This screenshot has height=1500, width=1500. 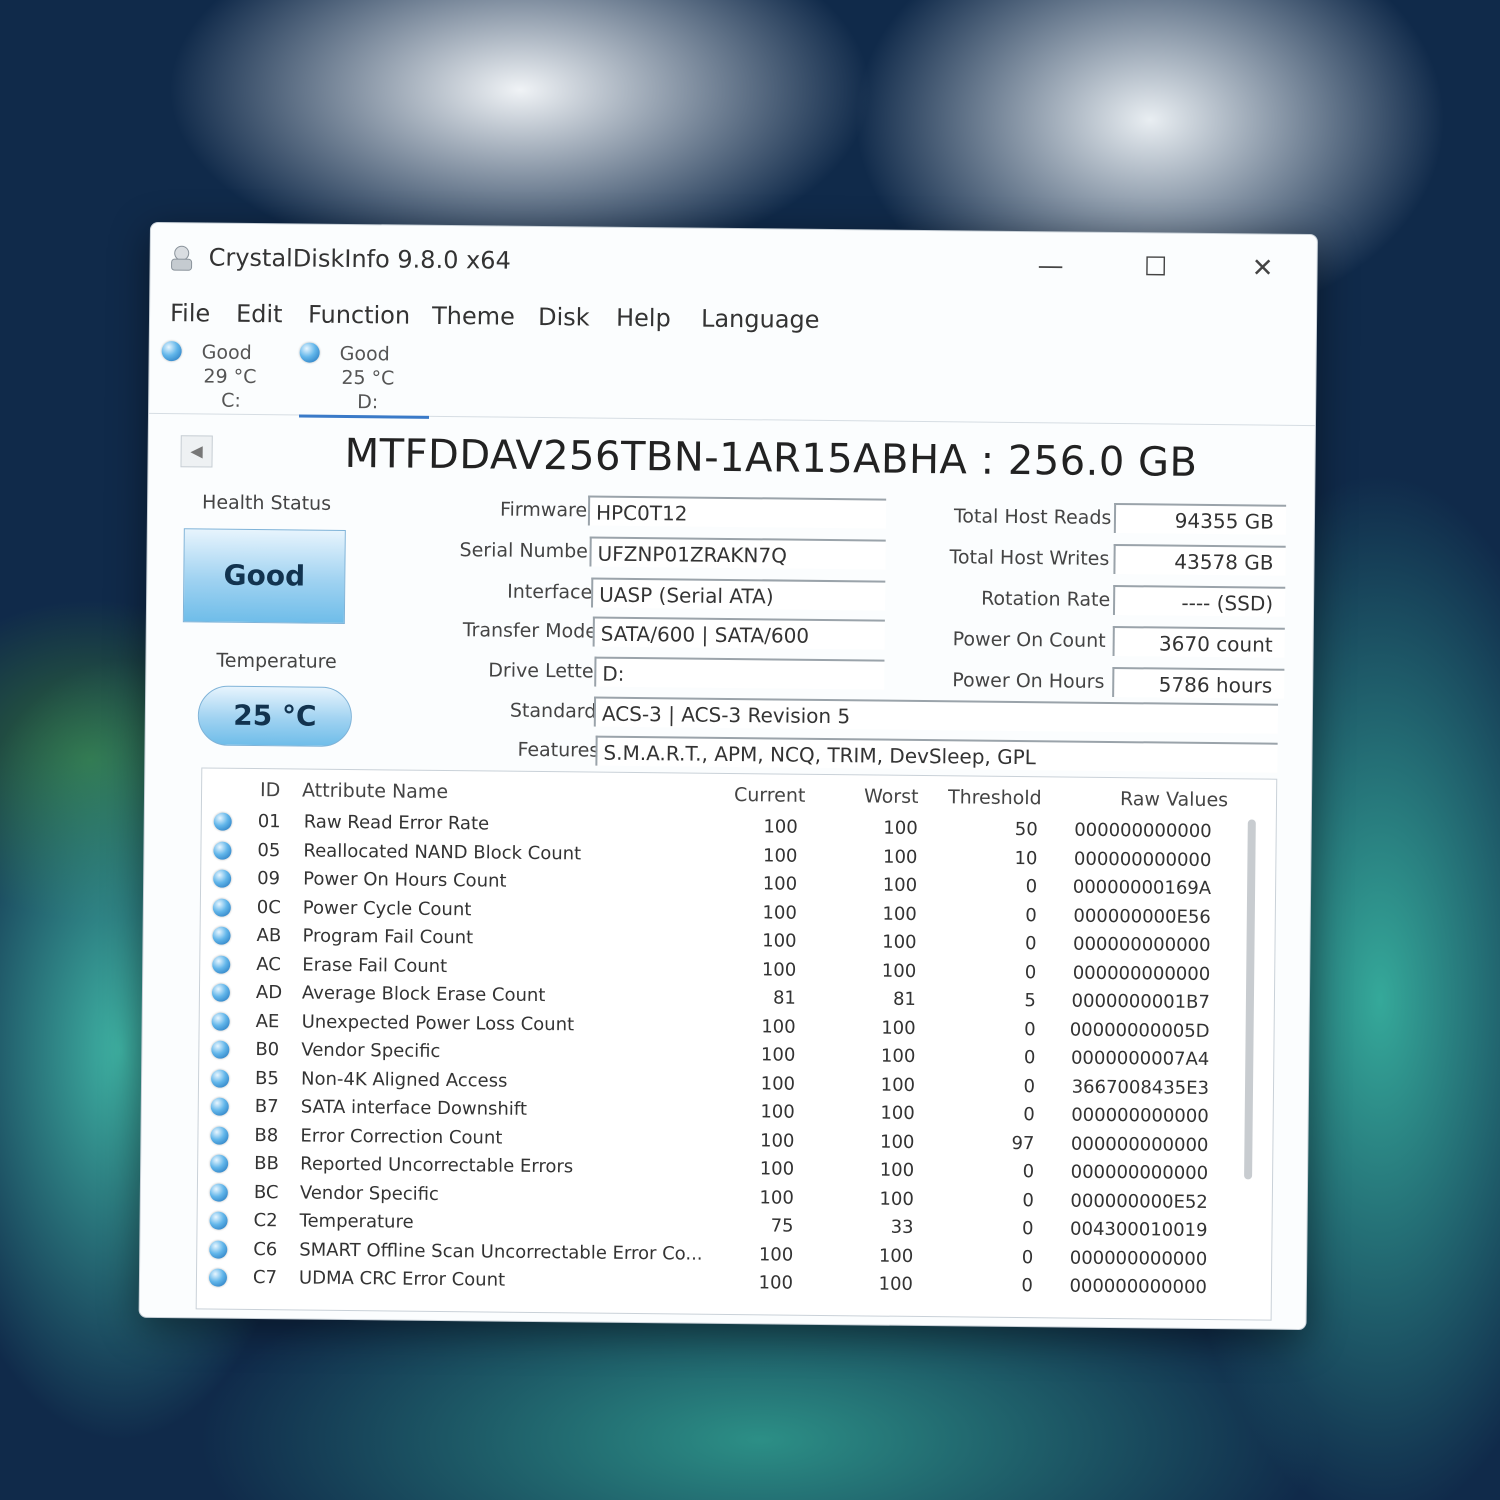 I want to click on interface-label: Interface, so click(x=550, y=592).